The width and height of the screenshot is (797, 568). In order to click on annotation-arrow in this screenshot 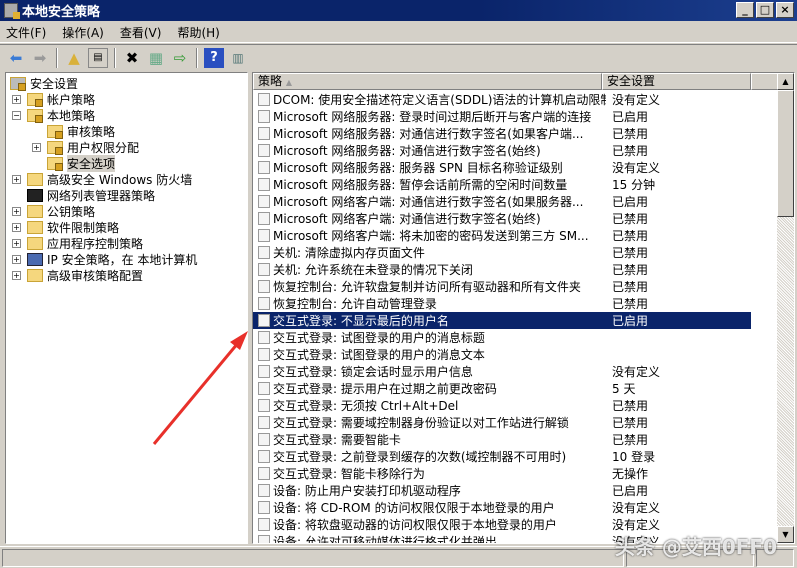, I will do `click(200, 388)`.